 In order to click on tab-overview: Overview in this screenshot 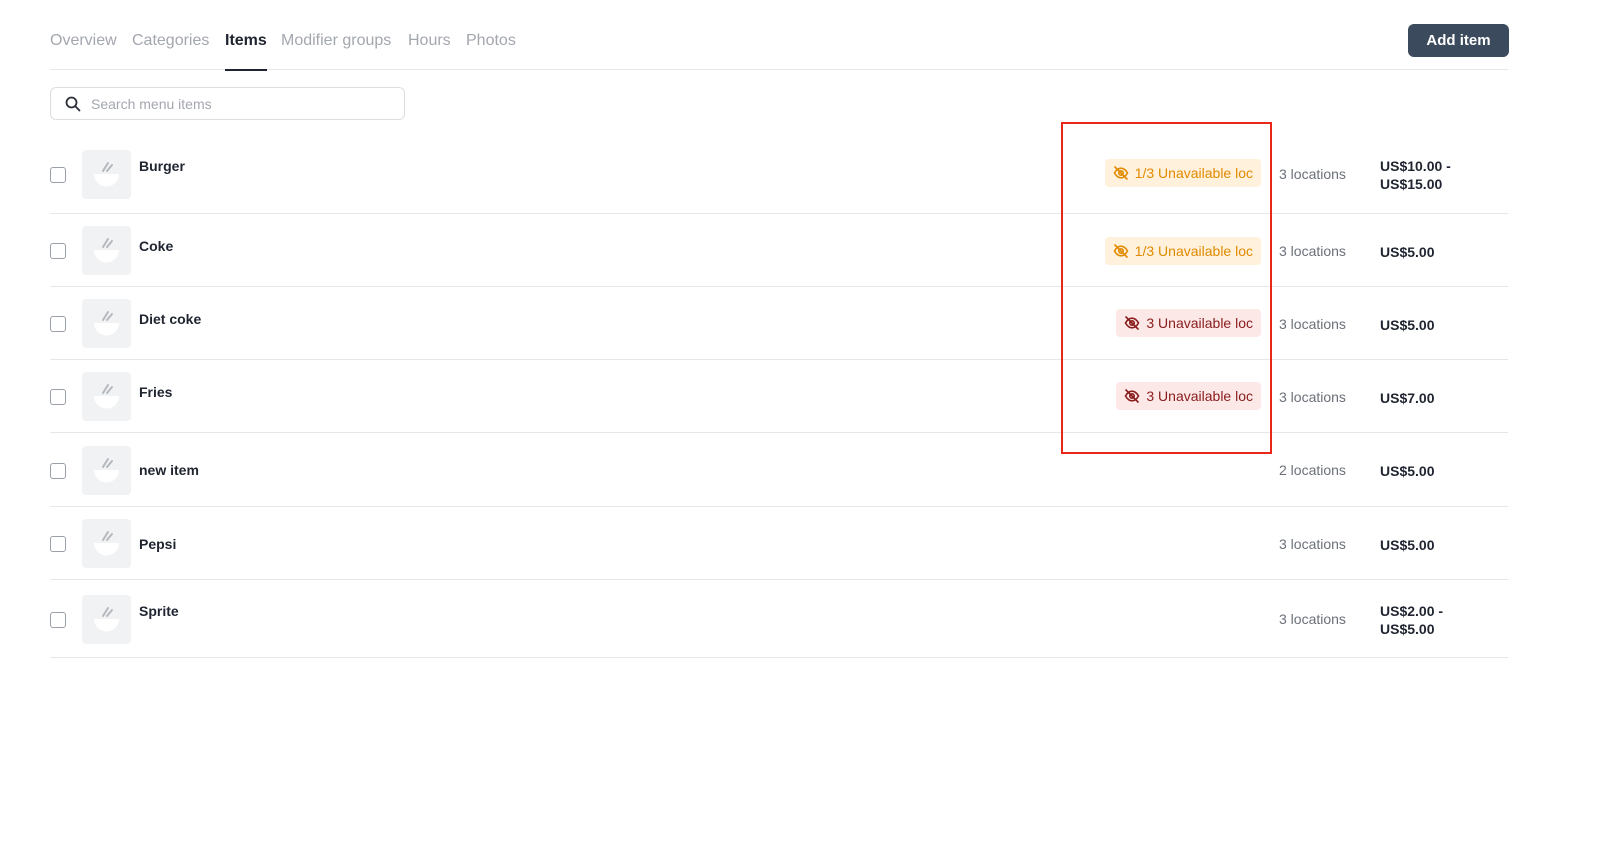, I will do `click(83, 49)`.